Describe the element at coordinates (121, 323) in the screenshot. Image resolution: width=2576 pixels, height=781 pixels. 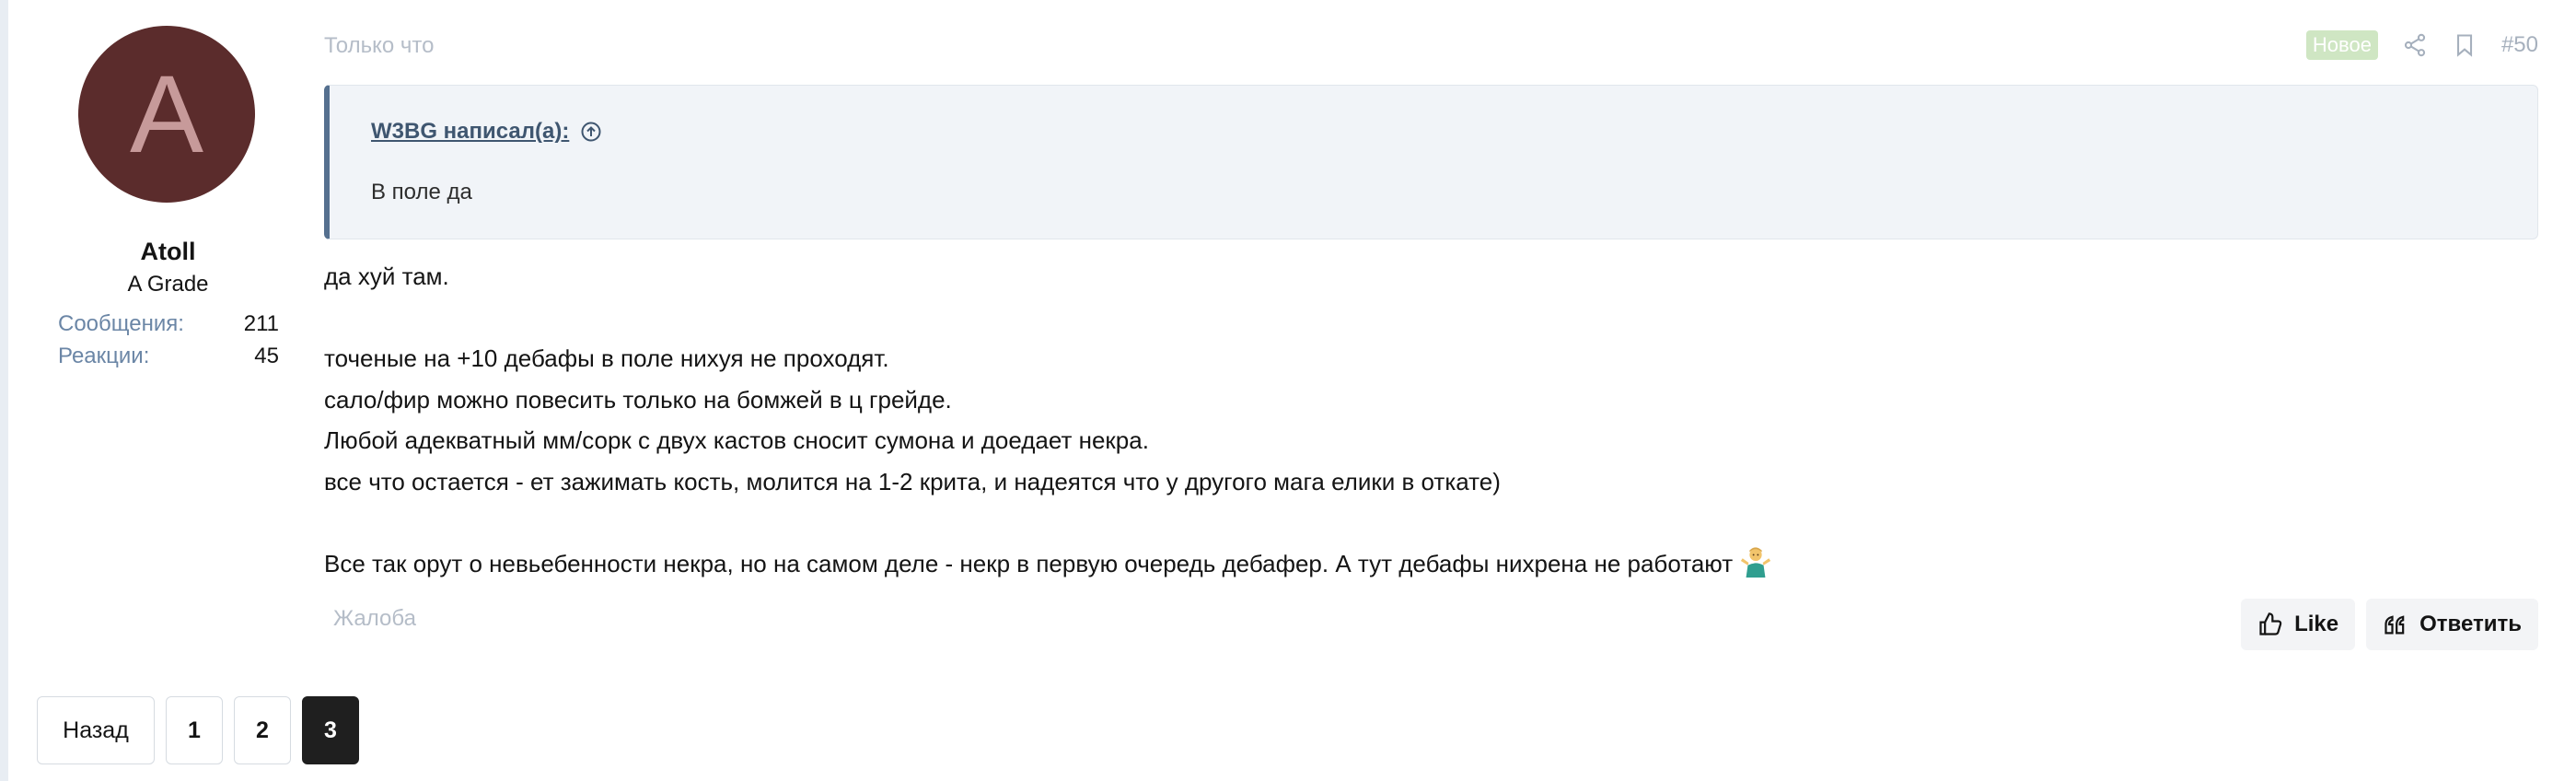
I see `stat-label: Сообщения:` at that location.